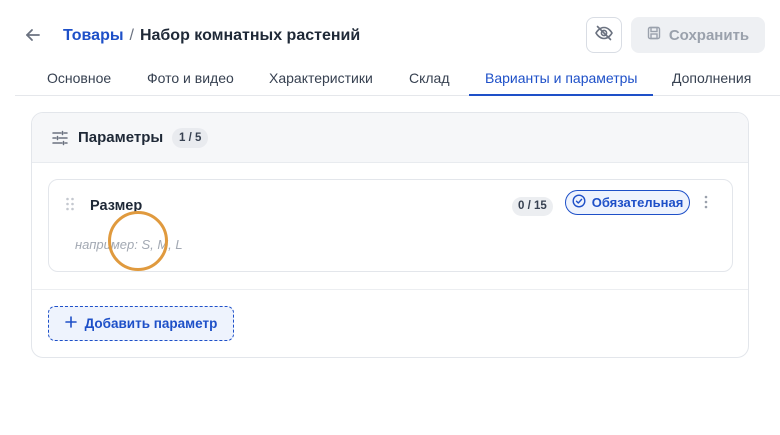 The width and height of the screenshot is (780, 435). I want to click on params-card-title: Параметры, so click(121, 137).